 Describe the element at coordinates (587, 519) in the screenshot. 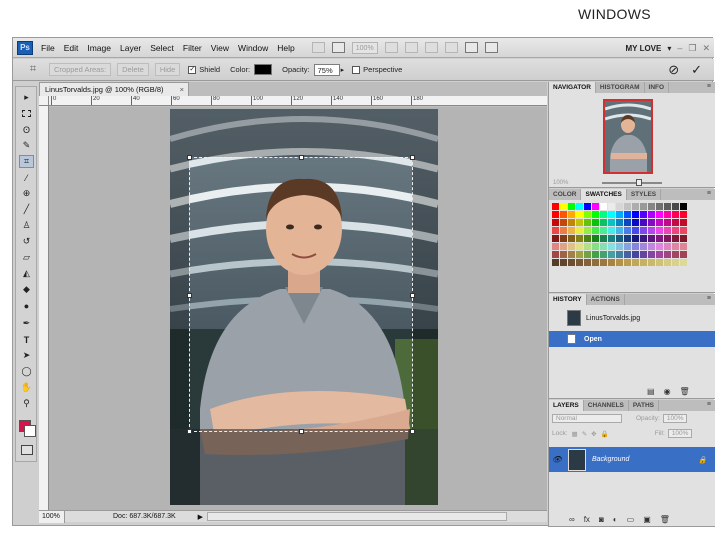

I see `layer-style-icon: fx` at that location.